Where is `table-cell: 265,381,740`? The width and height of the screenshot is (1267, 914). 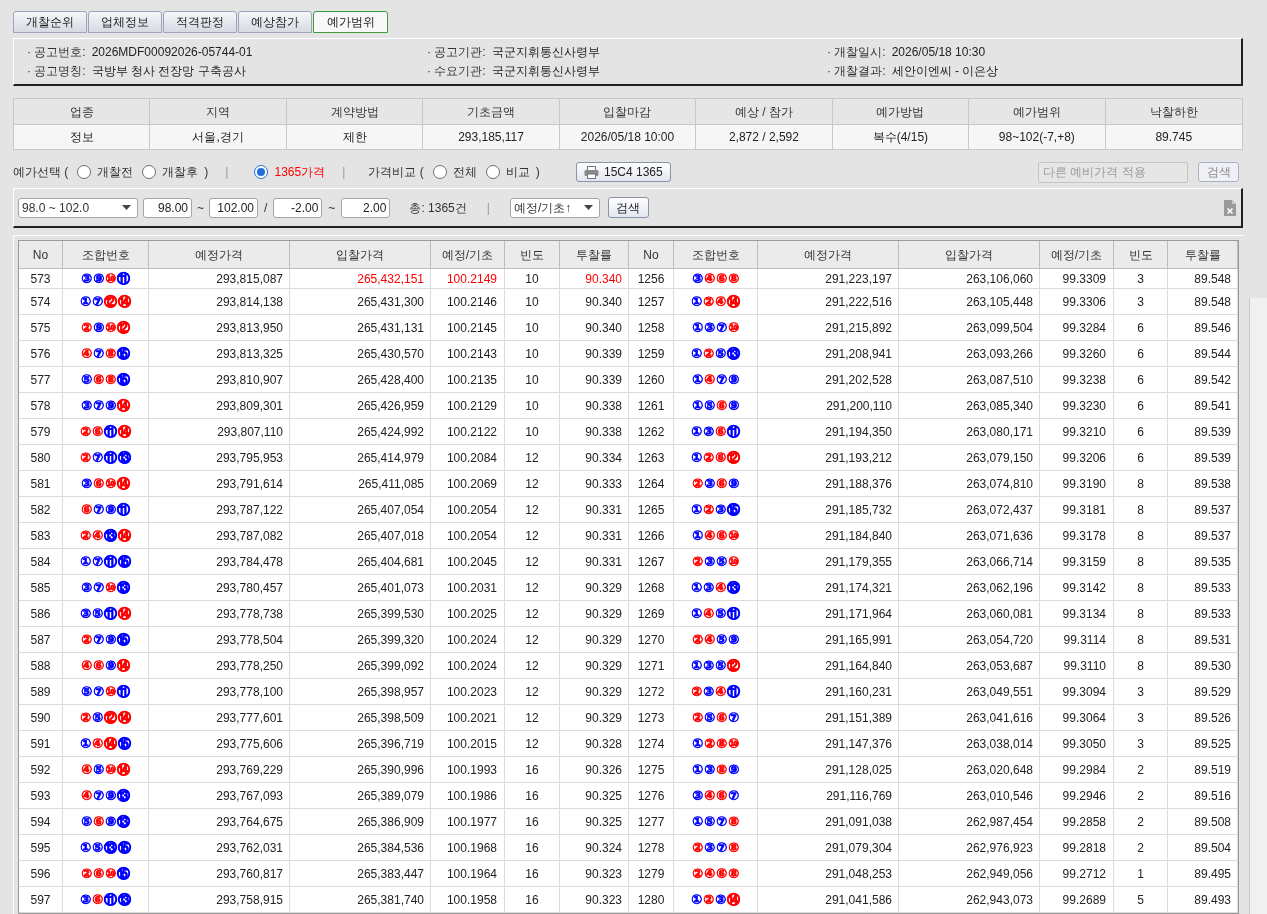 table-cell: 265,381,740 is located at coordinates (360, 900).